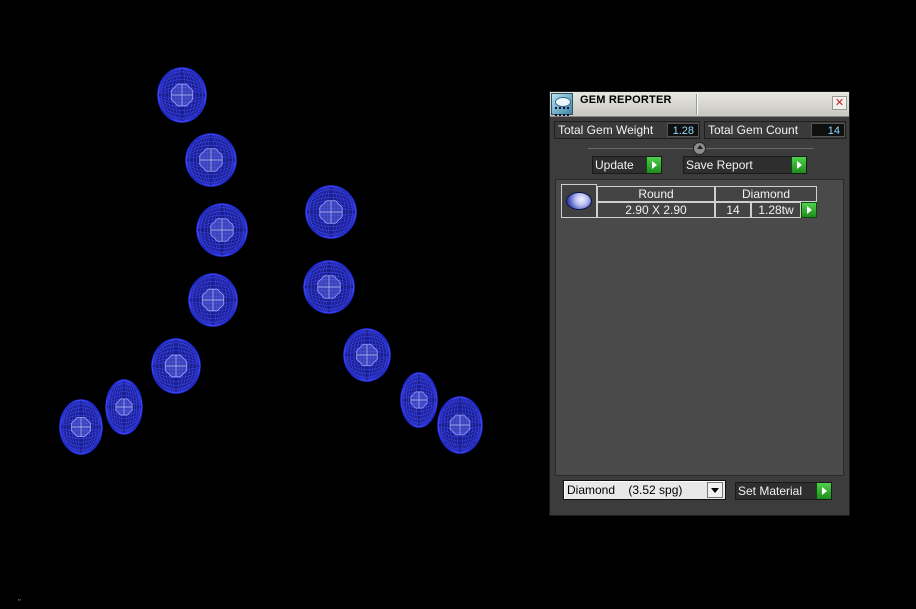  Describe the element at coordinates (715, 490) in the screenshot. I see `chevron-down-icon` at that location.